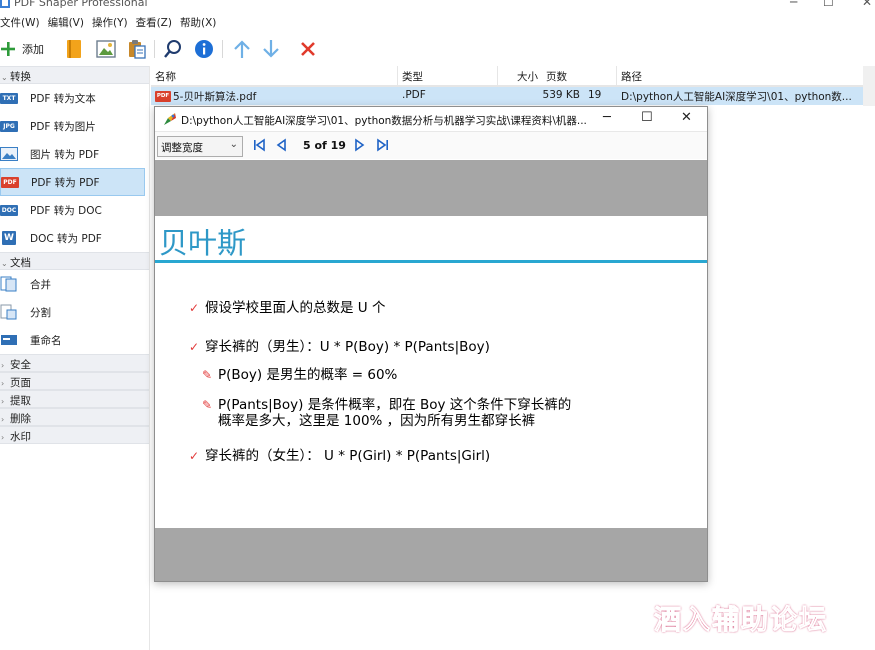 This screenshot has width=875, height=650. What do you see at coordinates (157, 22) in the screenshot?
I see `menu-view: 查看(Z)` at bounding box center [157, 22].